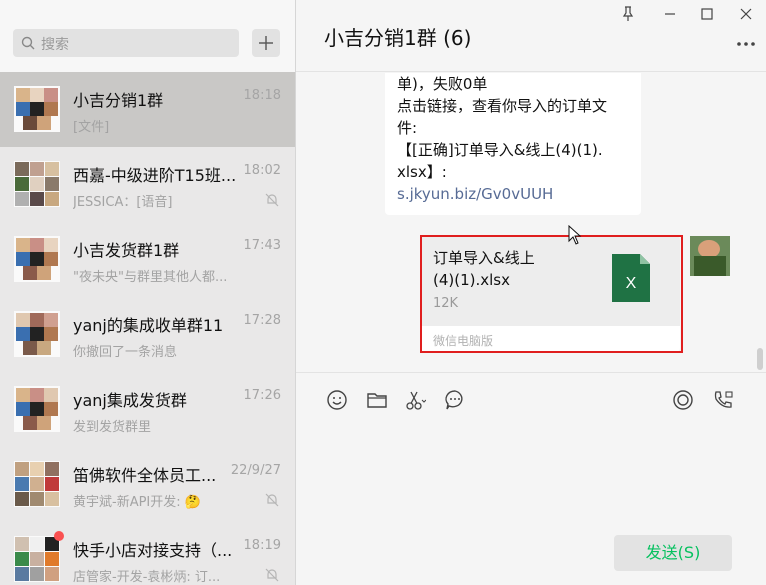  What do you see at coordinates (442, 84) in the screenshot?
I see `message-line: 单)，失败0单` at bounding box center [442, 84].